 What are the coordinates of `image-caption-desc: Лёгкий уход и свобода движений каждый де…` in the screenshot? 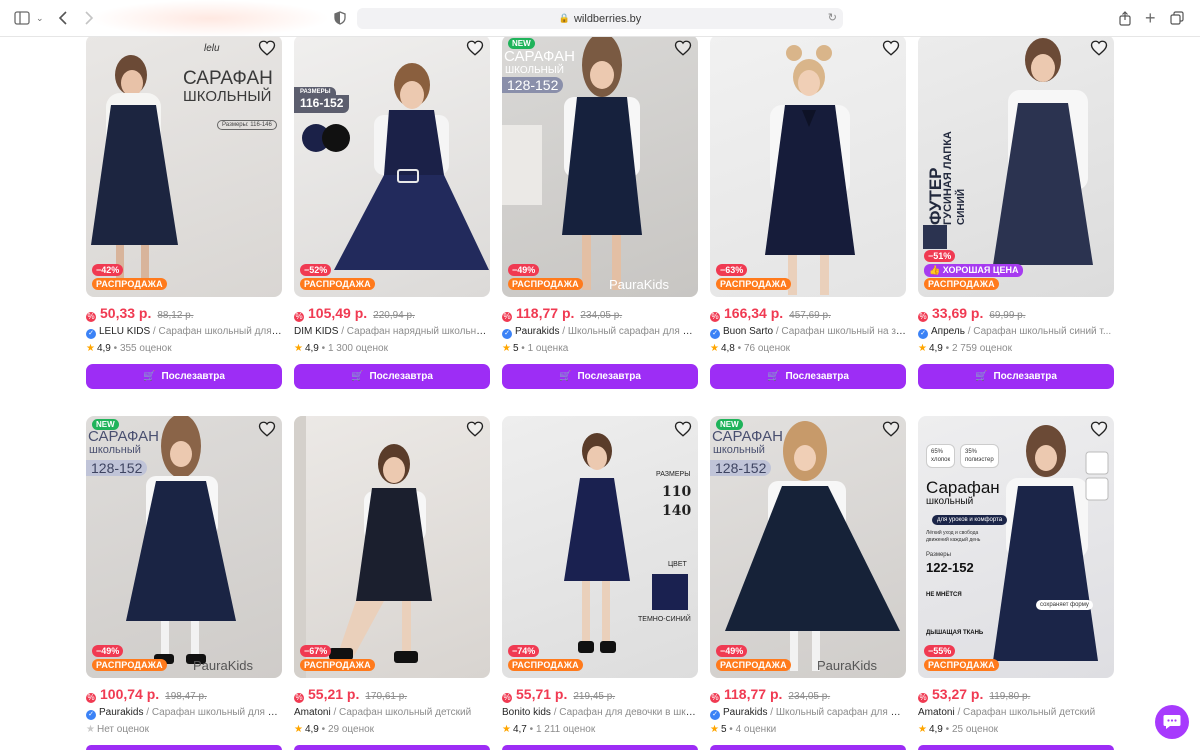 It's located at (953, 536).